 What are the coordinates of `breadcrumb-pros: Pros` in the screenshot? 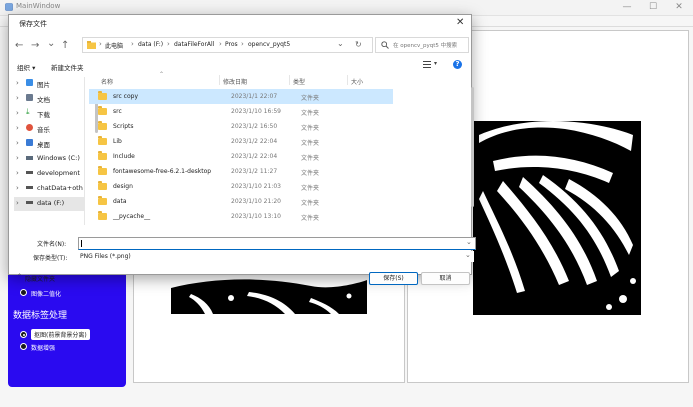 It's located at (231, 44).